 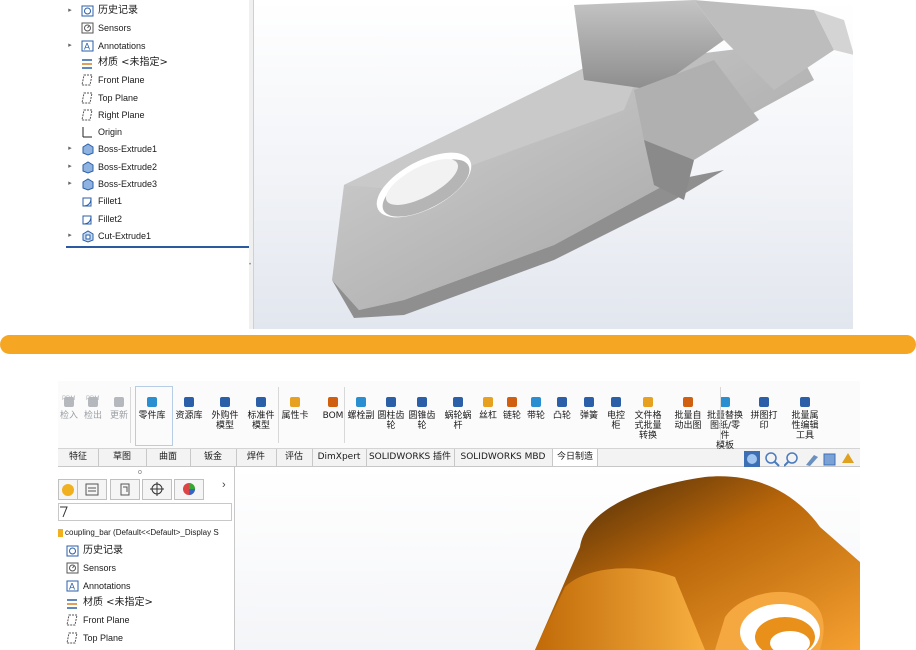 I want to click on spring-icon, so click(x=589, y=402).